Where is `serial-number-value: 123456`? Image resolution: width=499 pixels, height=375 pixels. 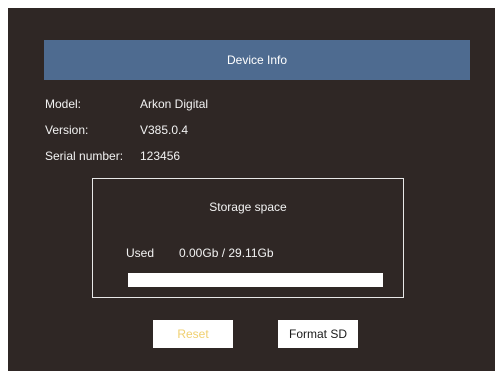
serial-number-value: 123456 is located at coordinates (160, 156).